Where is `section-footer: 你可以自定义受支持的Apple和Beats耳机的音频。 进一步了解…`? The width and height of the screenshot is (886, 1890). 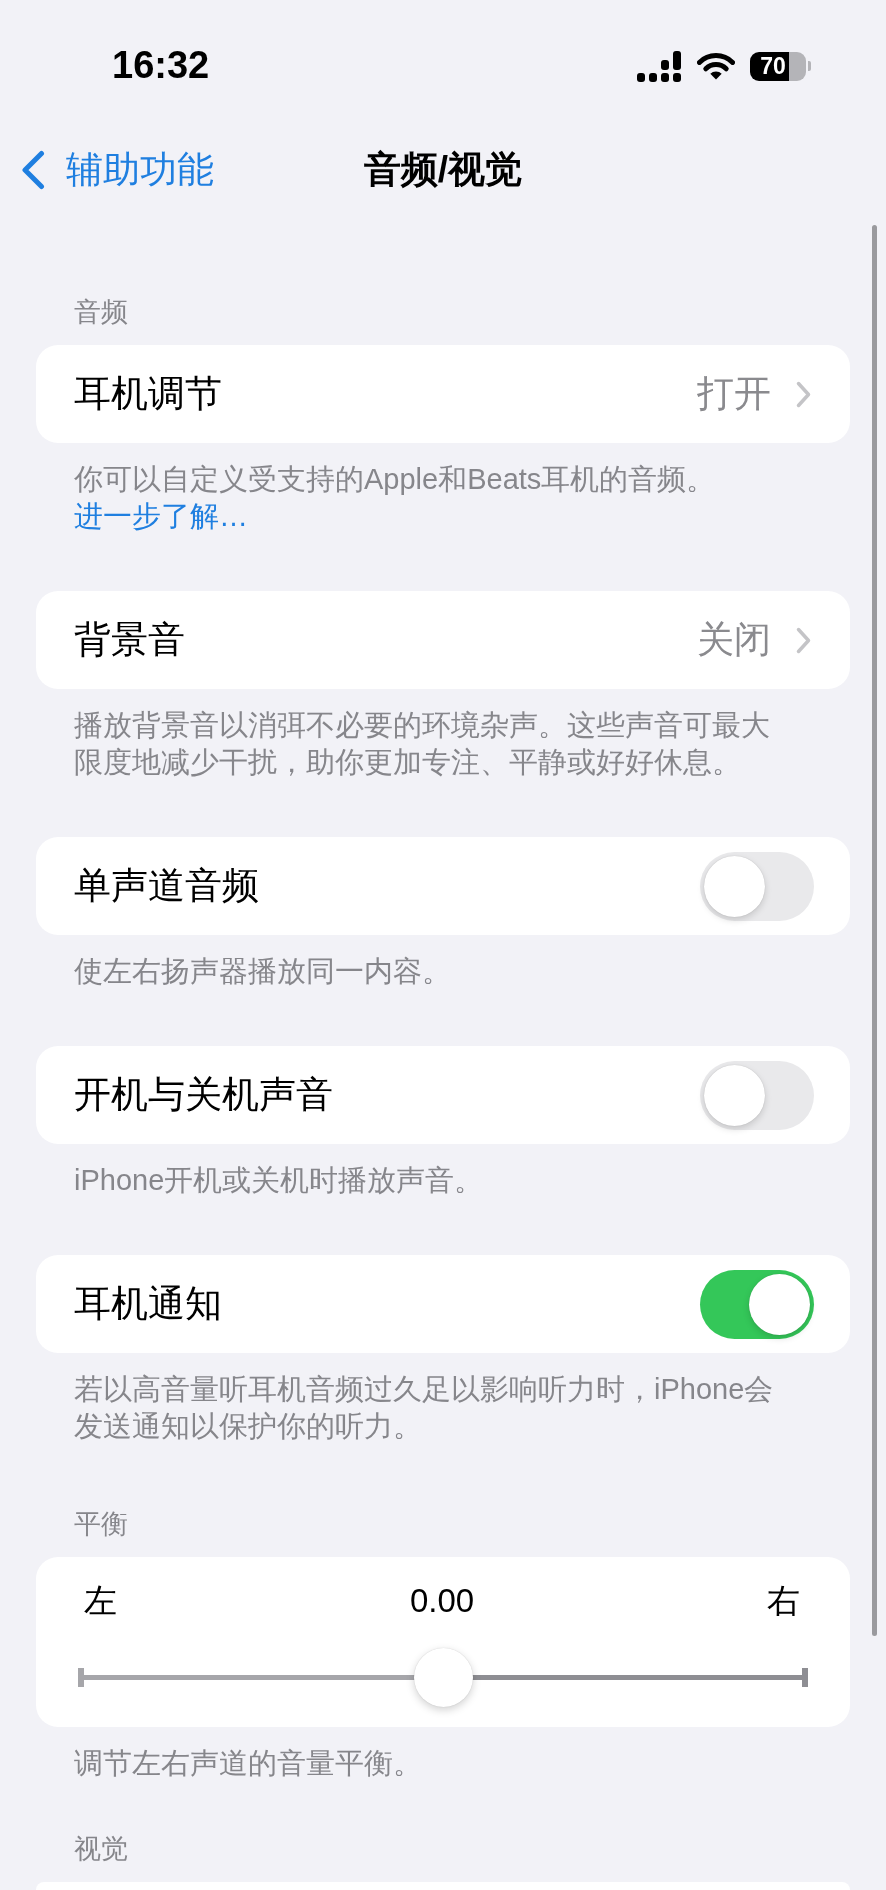
section-footer: 你可以自定义受支持的Apple和Beats耳机的音频。 进一步了解… is located at coordinates (430, 498).